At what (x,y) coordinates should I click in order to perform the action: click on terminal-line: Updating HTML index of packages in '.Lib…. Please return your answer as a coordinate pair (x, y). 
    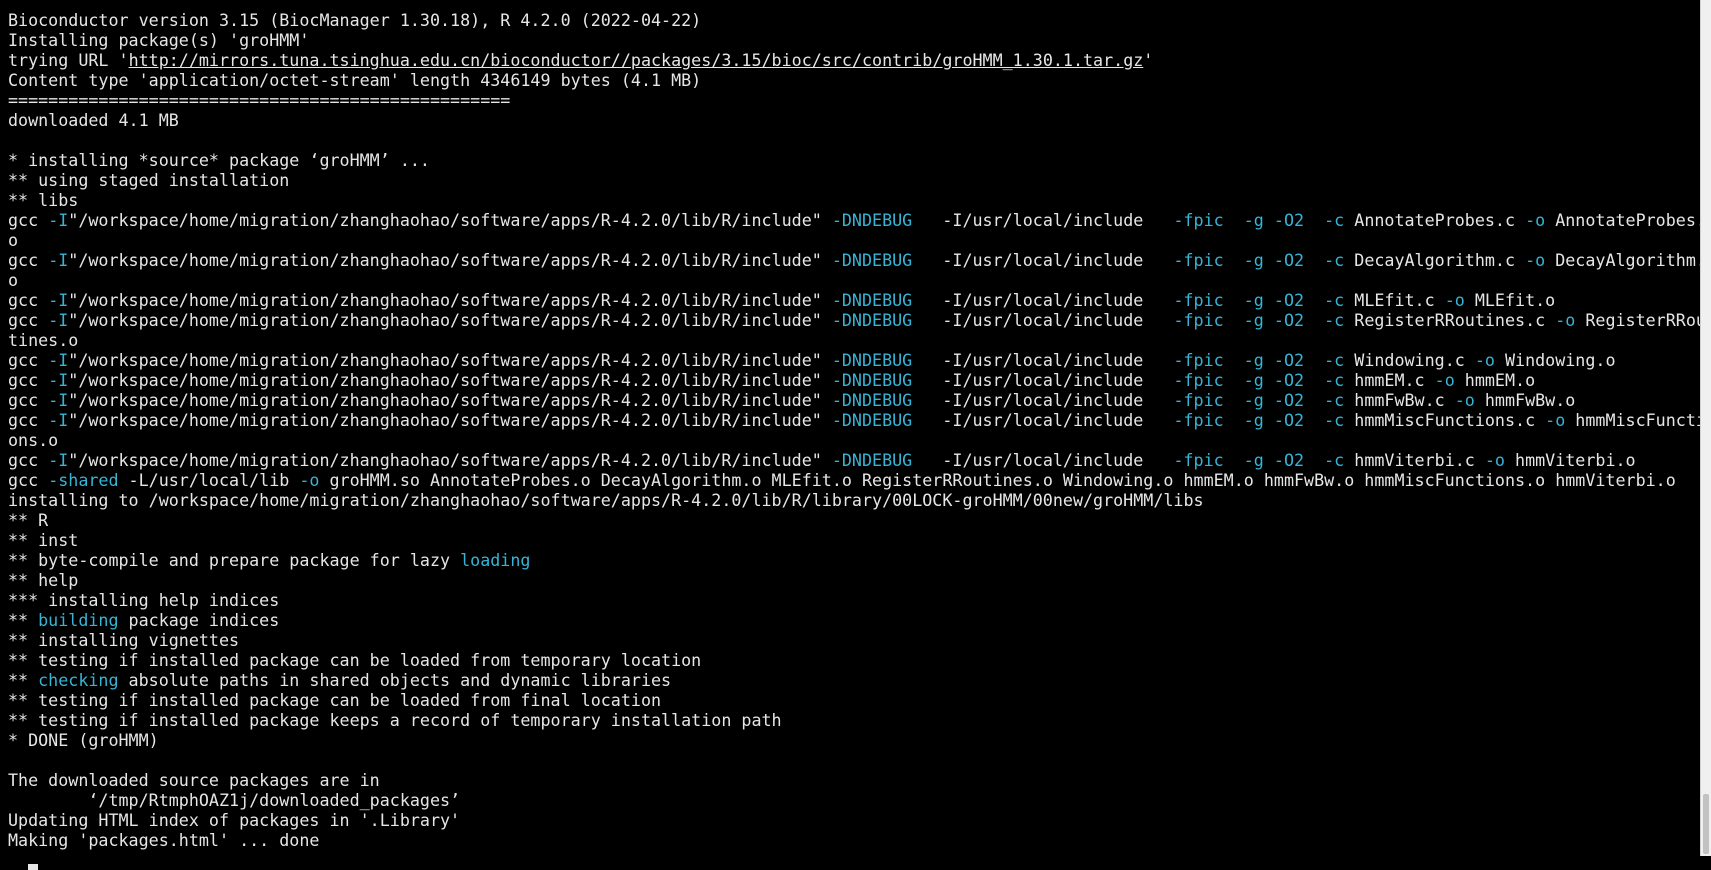
    Looking at the image, I should click on (854, 820).